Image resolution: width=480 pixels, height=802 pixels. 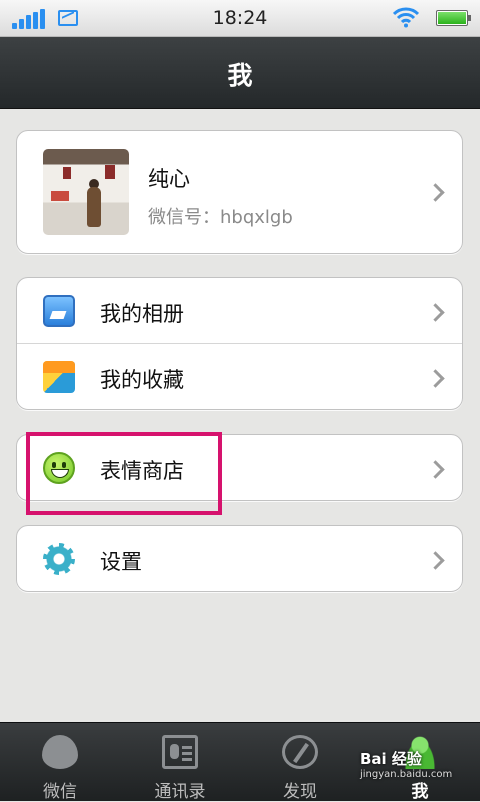 I want to click on menu-item-favorites: 我的收藏, so click(x=239, y=377).